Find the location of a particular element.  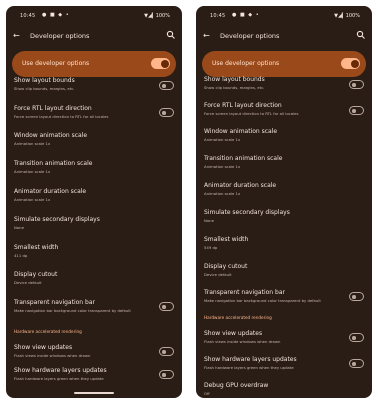

setting-subtitle: 411 dp is located at coordinates (21, 255).